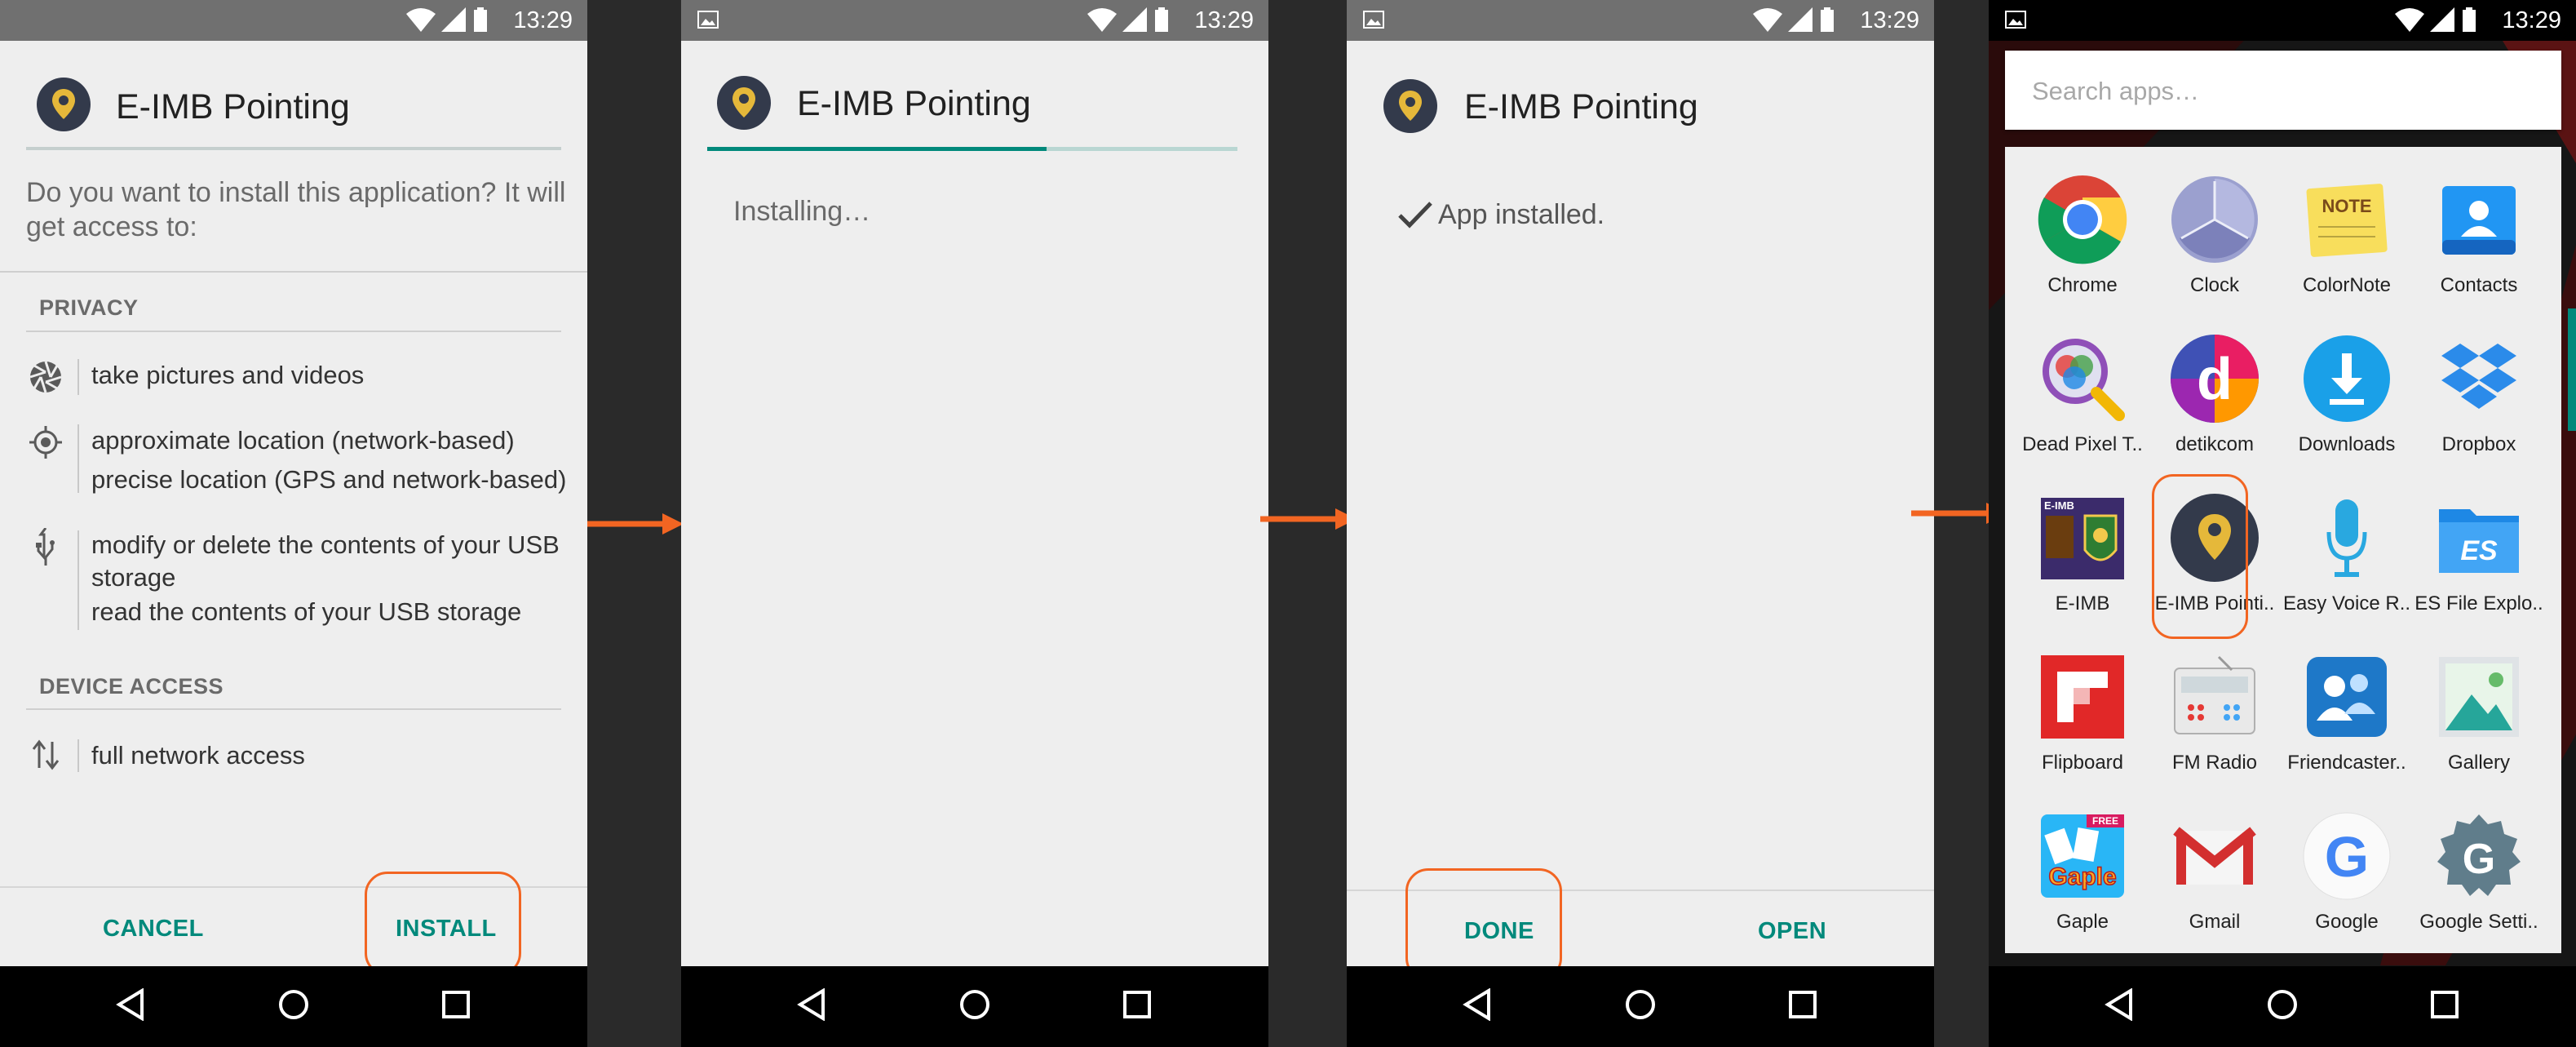 This screenshot has height=1047, width=2576. What do you see at coordinates (2215, 922) in the screenshot?
I see `app-label: Gmail` at bounding box center [2215, 922].